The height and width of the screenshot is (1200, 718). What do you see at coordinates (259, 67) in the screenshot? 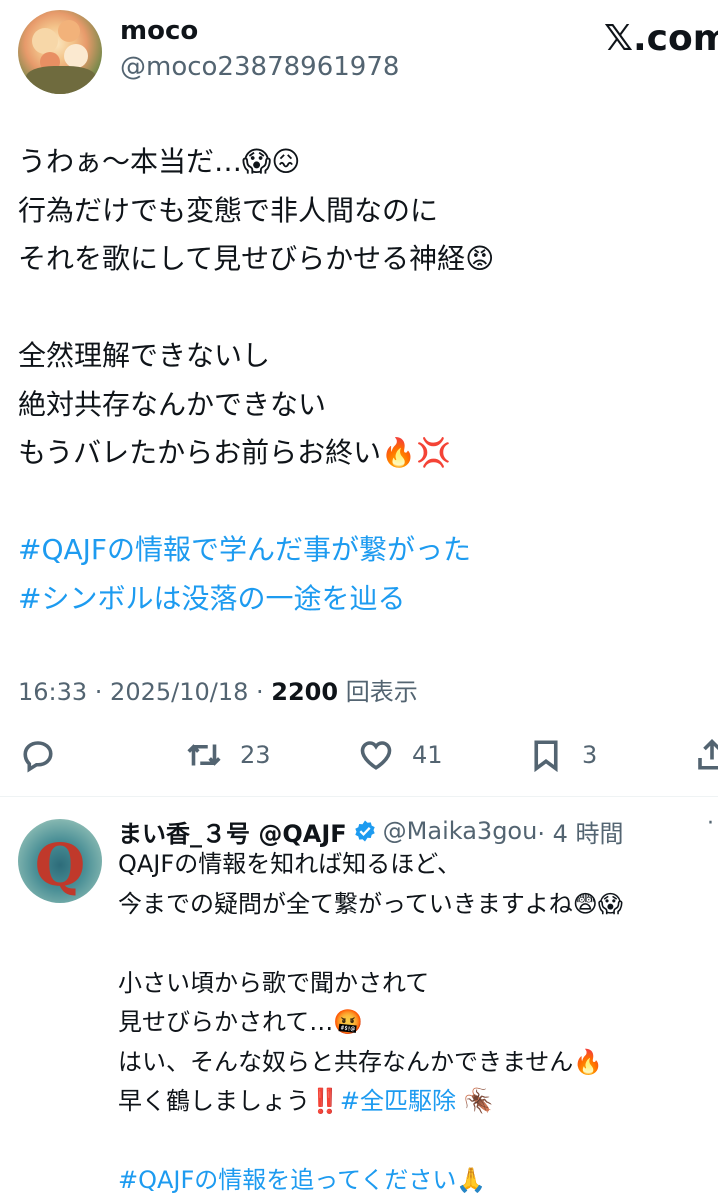
I see `user-handle: @moco23878961978` at bounding box center [259, 67].